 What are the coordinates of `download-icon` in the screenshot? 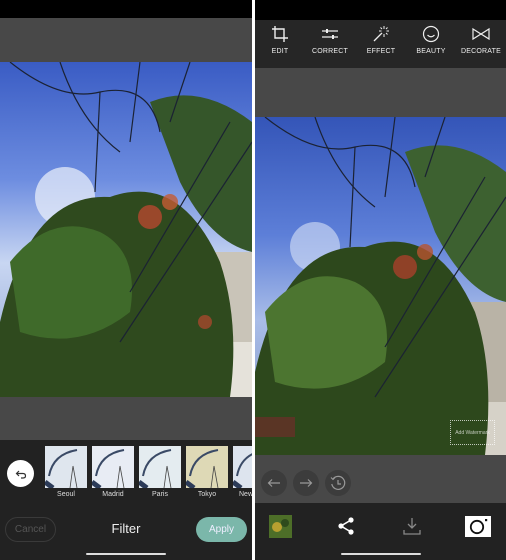 It's located at (412, 526).